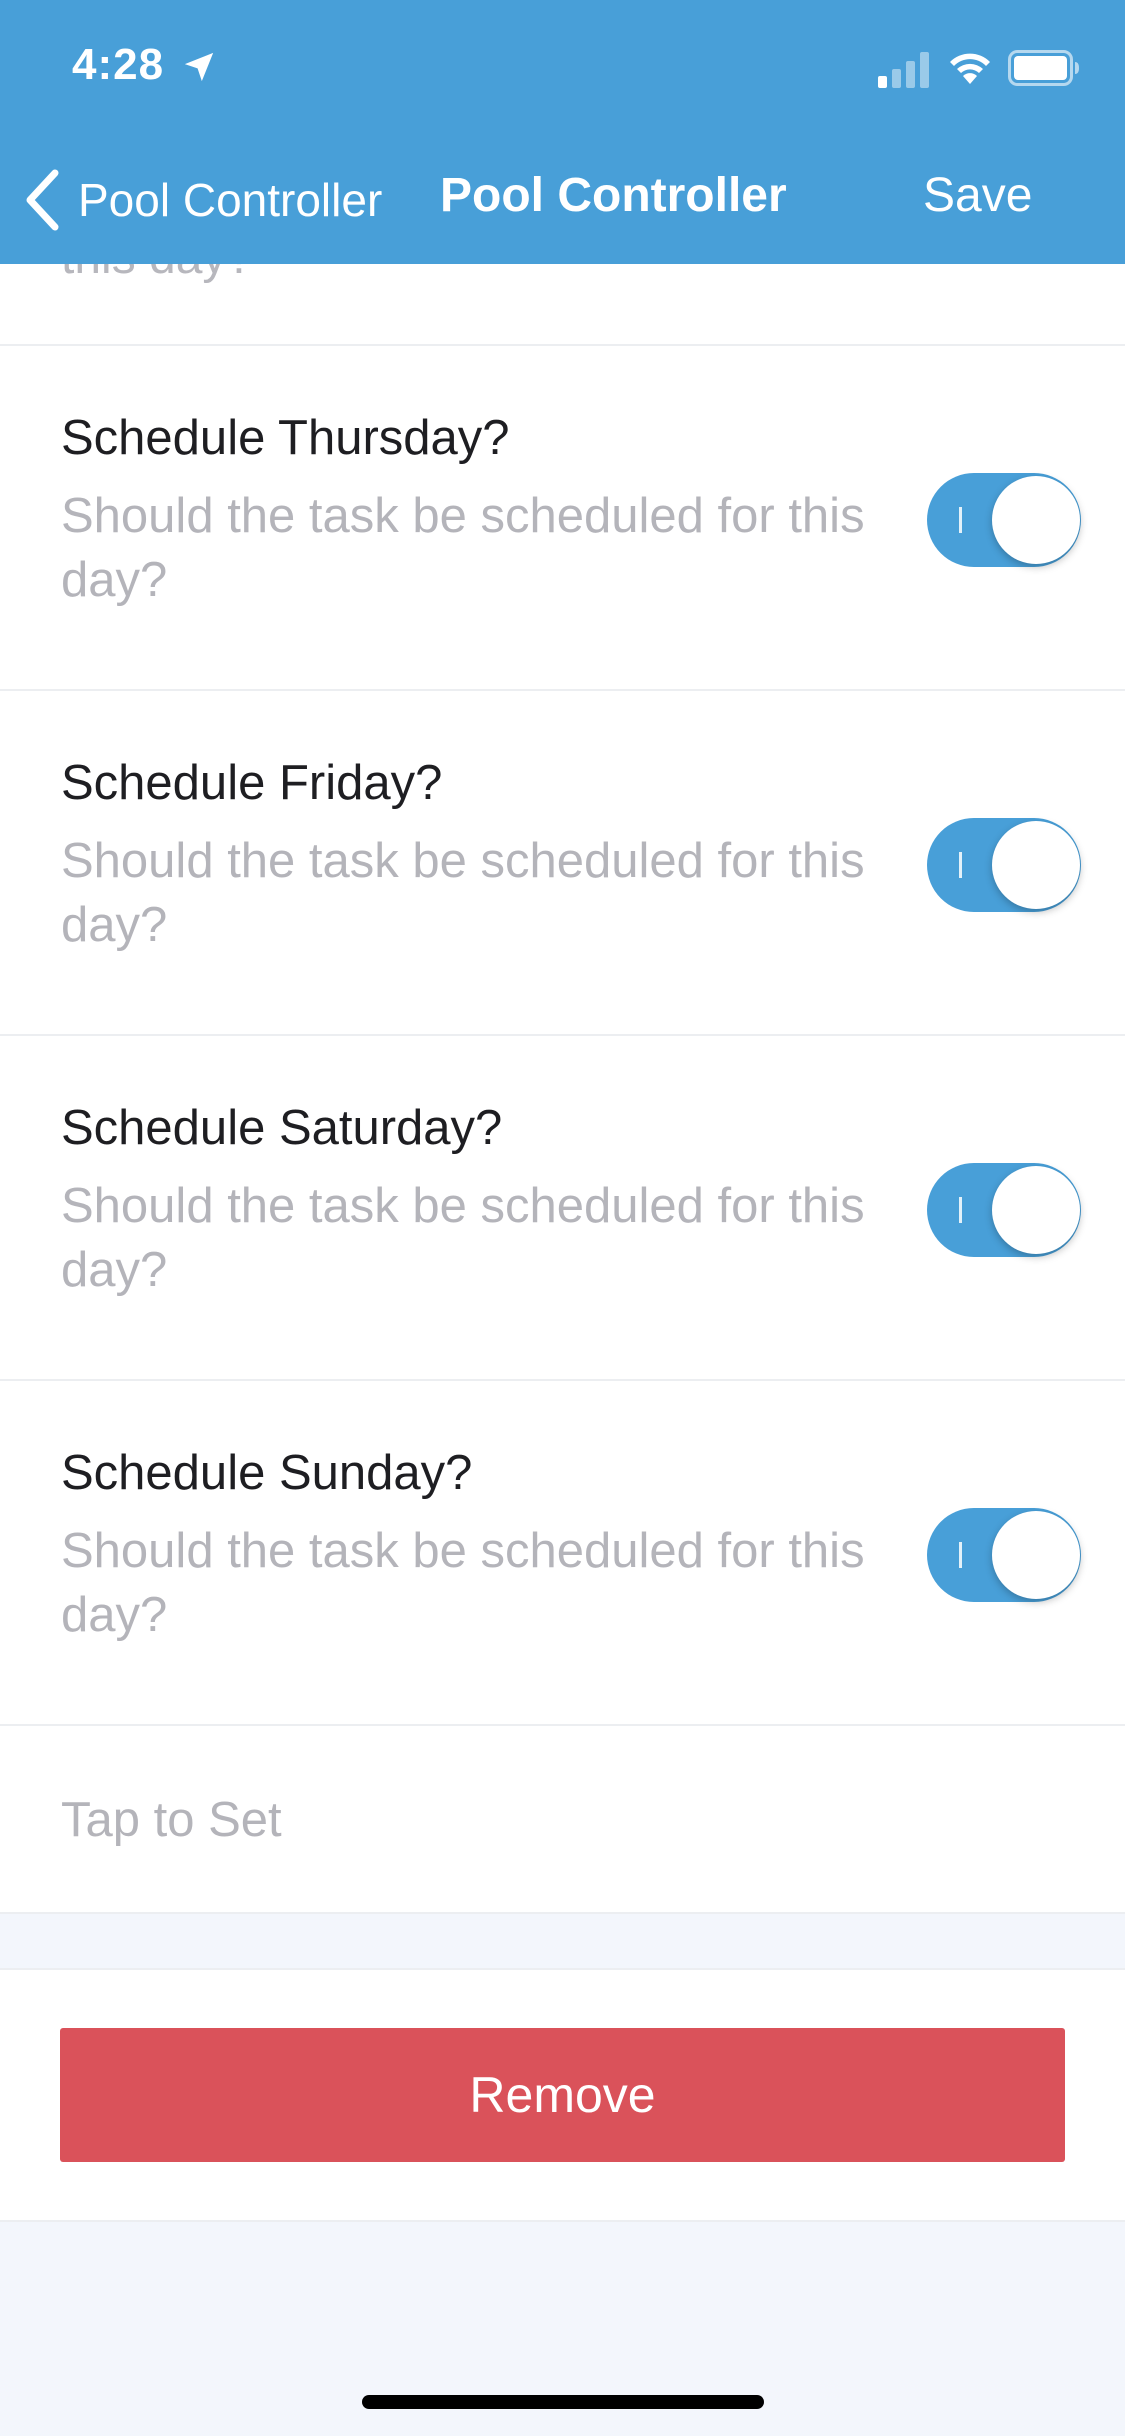 The width and height of the screenshot is (1125, 2436). What do you see at coordinates (171, 1820) in the screenshot?
I see `tap-to-set-label: Tap to Set` at bounding box center [171, 1820].